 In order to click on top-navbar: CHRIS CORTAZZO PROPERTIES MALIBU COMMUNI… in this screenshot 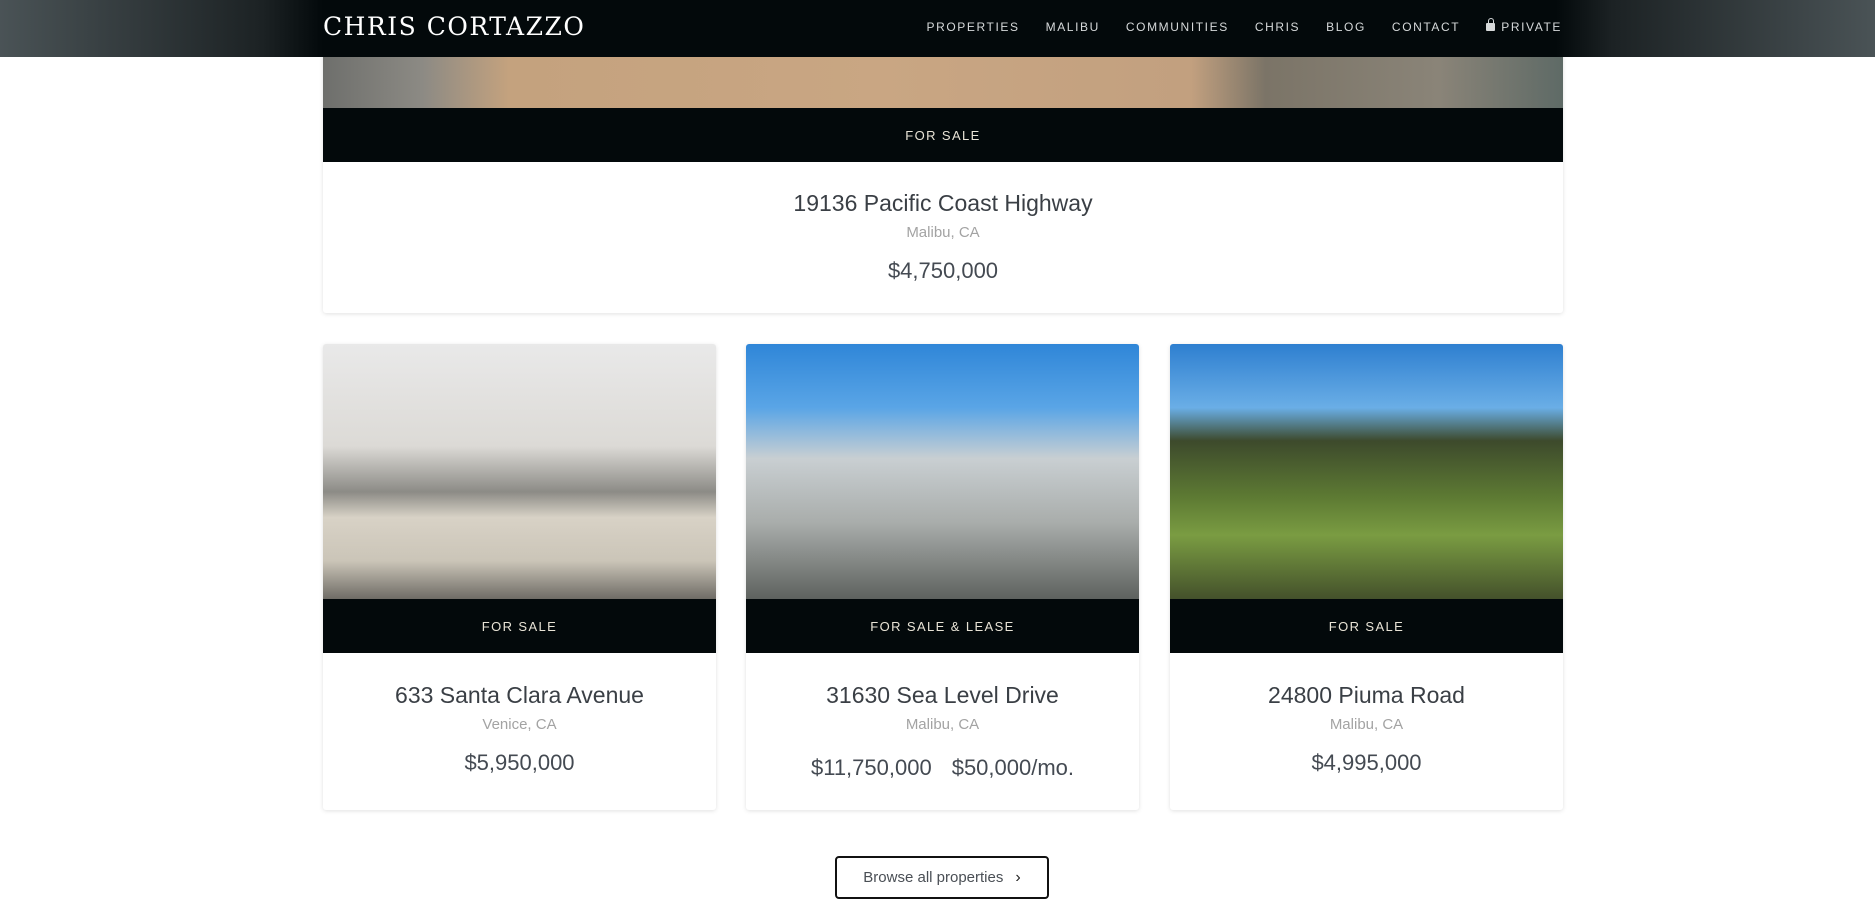, I will do `click(937, 28)`.